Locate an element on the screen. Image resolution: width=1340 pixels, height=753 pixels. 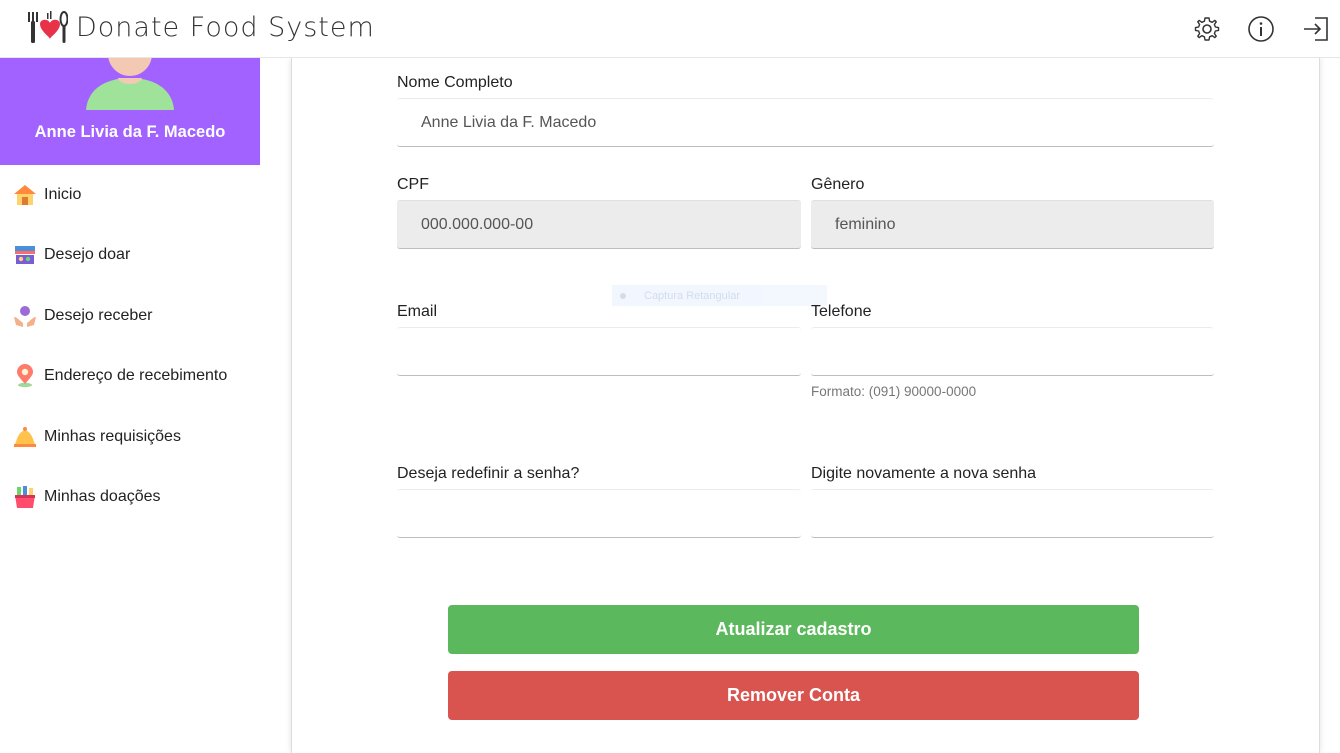
email-label: Email is located at coordinates (417, 311).